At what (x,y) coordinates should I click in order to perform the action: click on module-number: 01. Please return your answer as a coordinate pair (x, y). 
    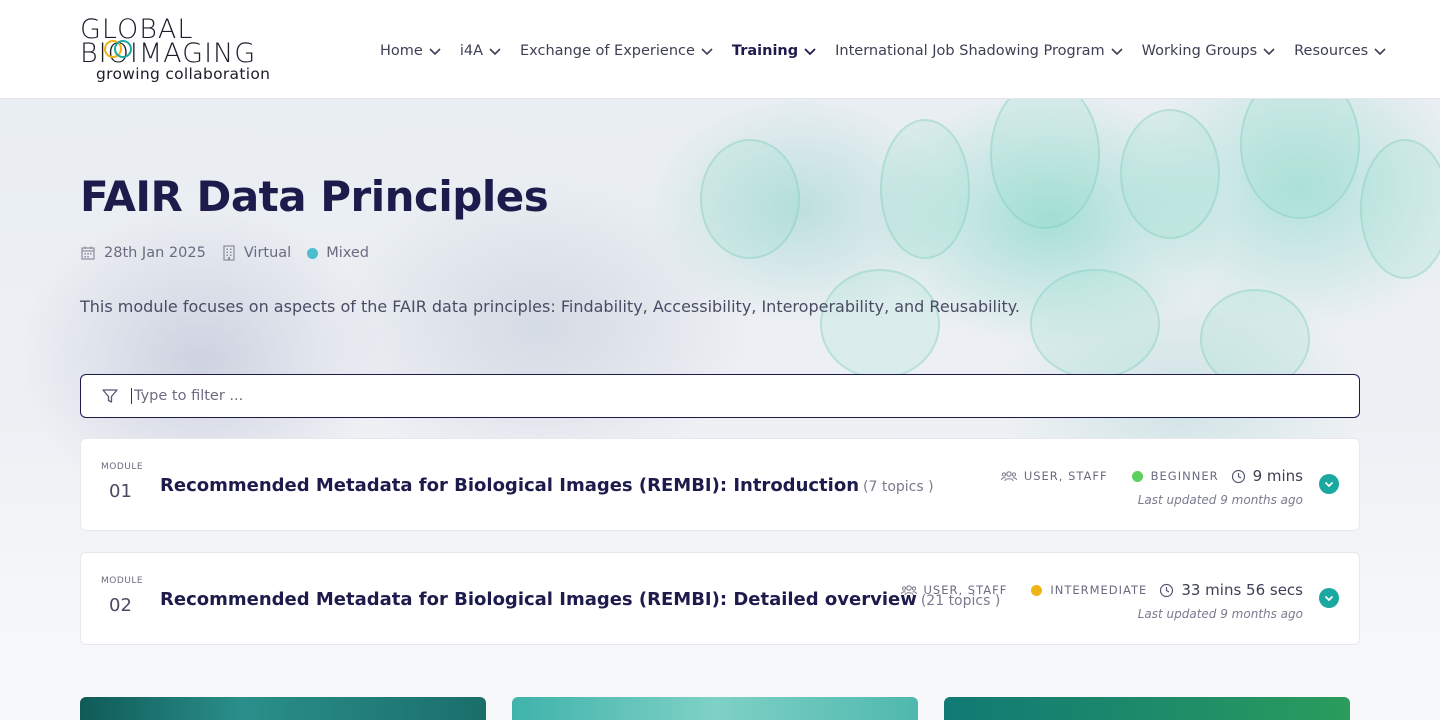
    Looking at the image, I should click on (120, 491).